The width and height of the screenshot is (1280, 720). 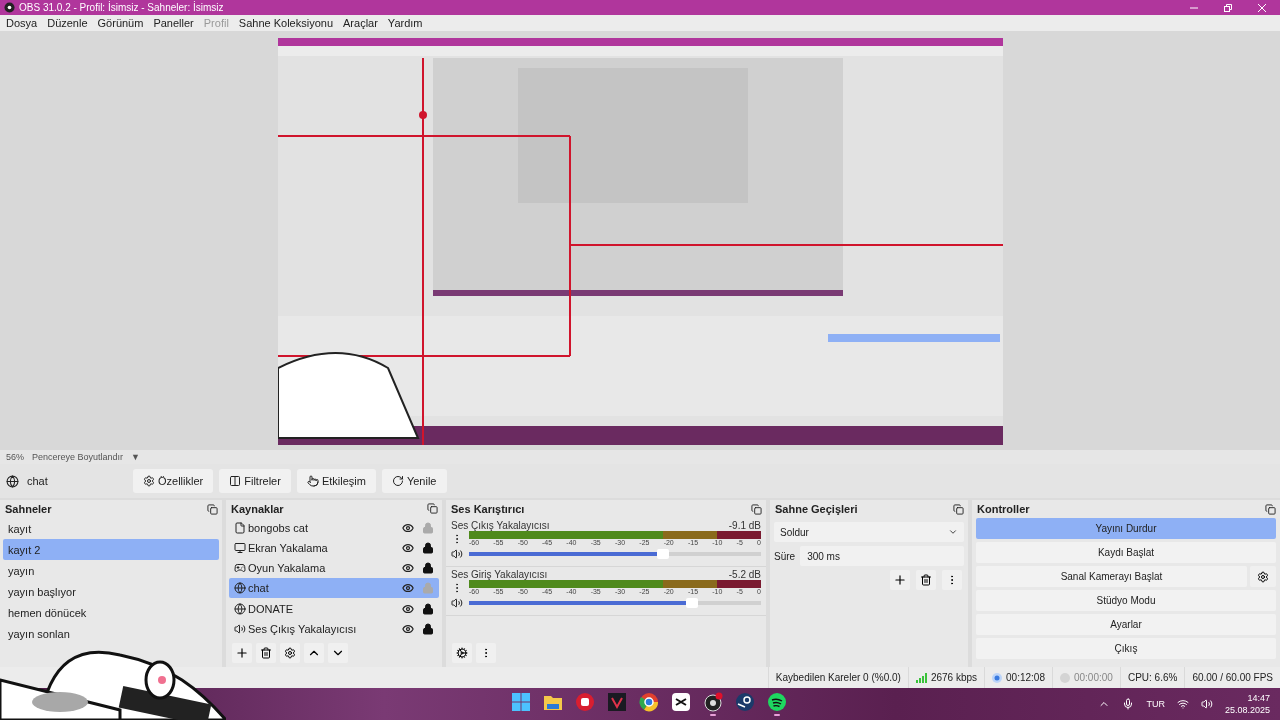 I want to click on zoom-level: 56%, so click(x=15, y=457).